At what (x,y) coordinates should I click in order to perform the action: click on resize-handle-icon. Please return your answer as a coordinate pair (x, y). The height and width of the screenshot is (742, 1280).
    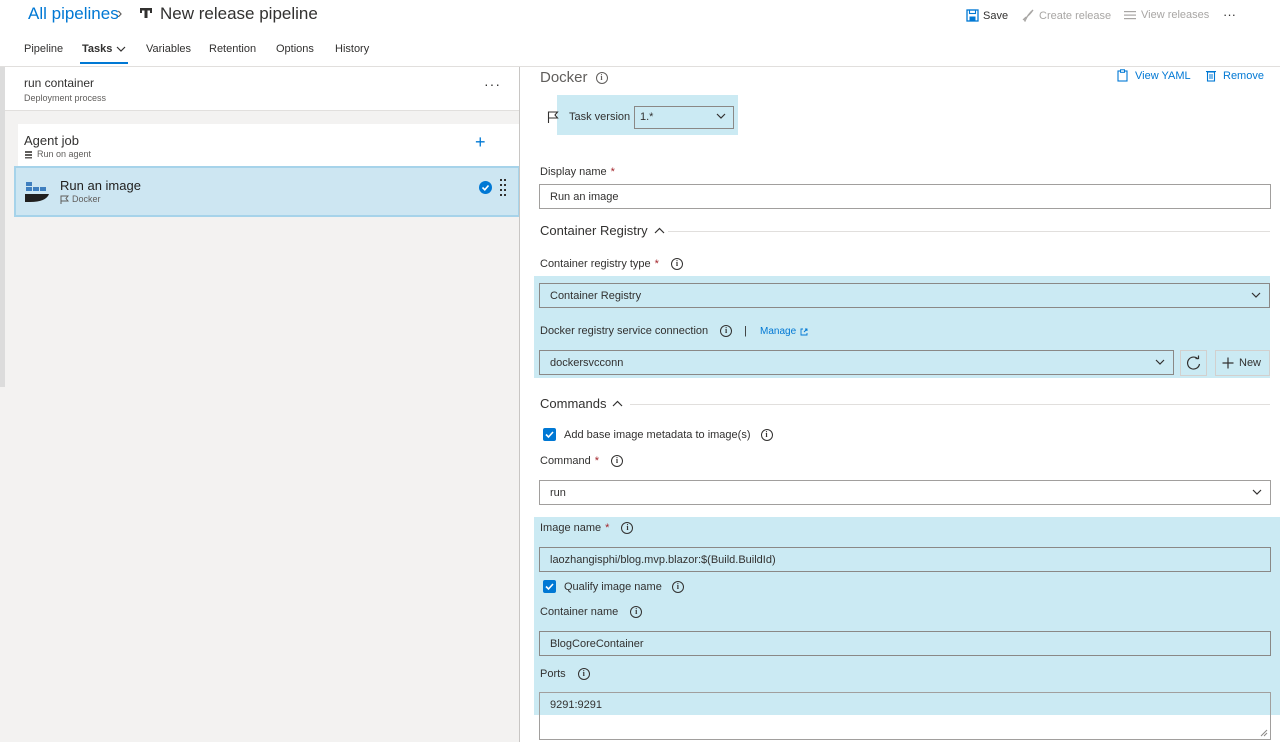
    Looking at the image, I should click on (1264, 733).